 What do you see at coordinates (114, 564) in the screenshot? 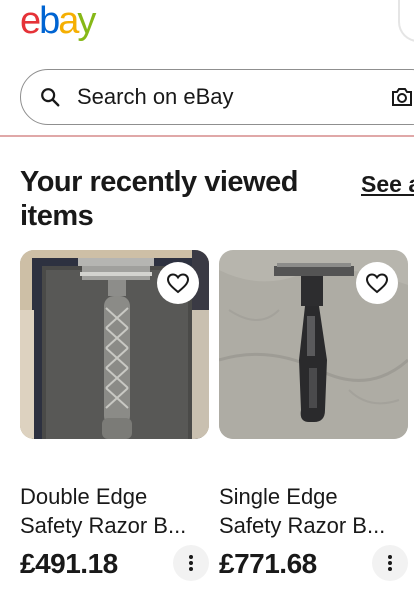
I see `price-row: £491.18` at bounding box center [114, 564].